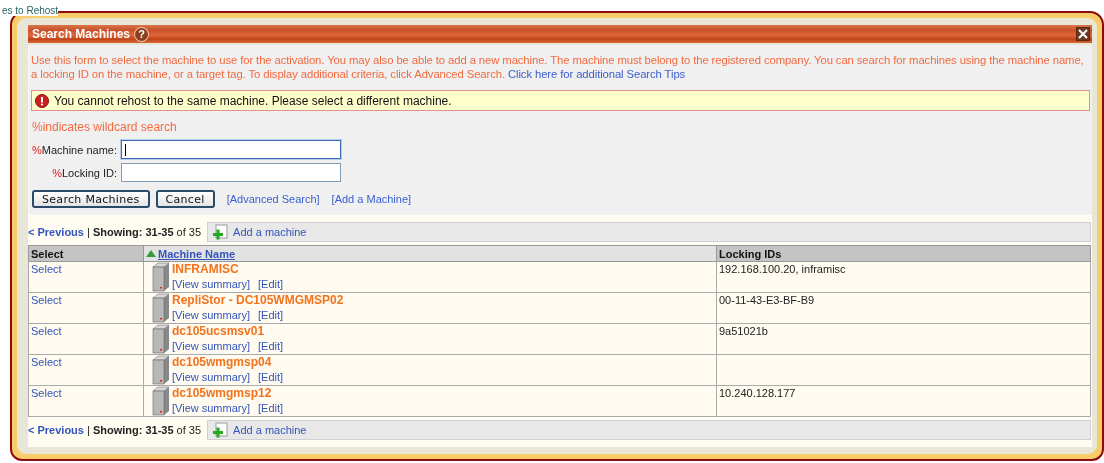 This screenshot has height=463, width=1104. Describe the element at coordinates (29, 10) in the screenshot. I see `page-heading: es to Rehost` at that location.